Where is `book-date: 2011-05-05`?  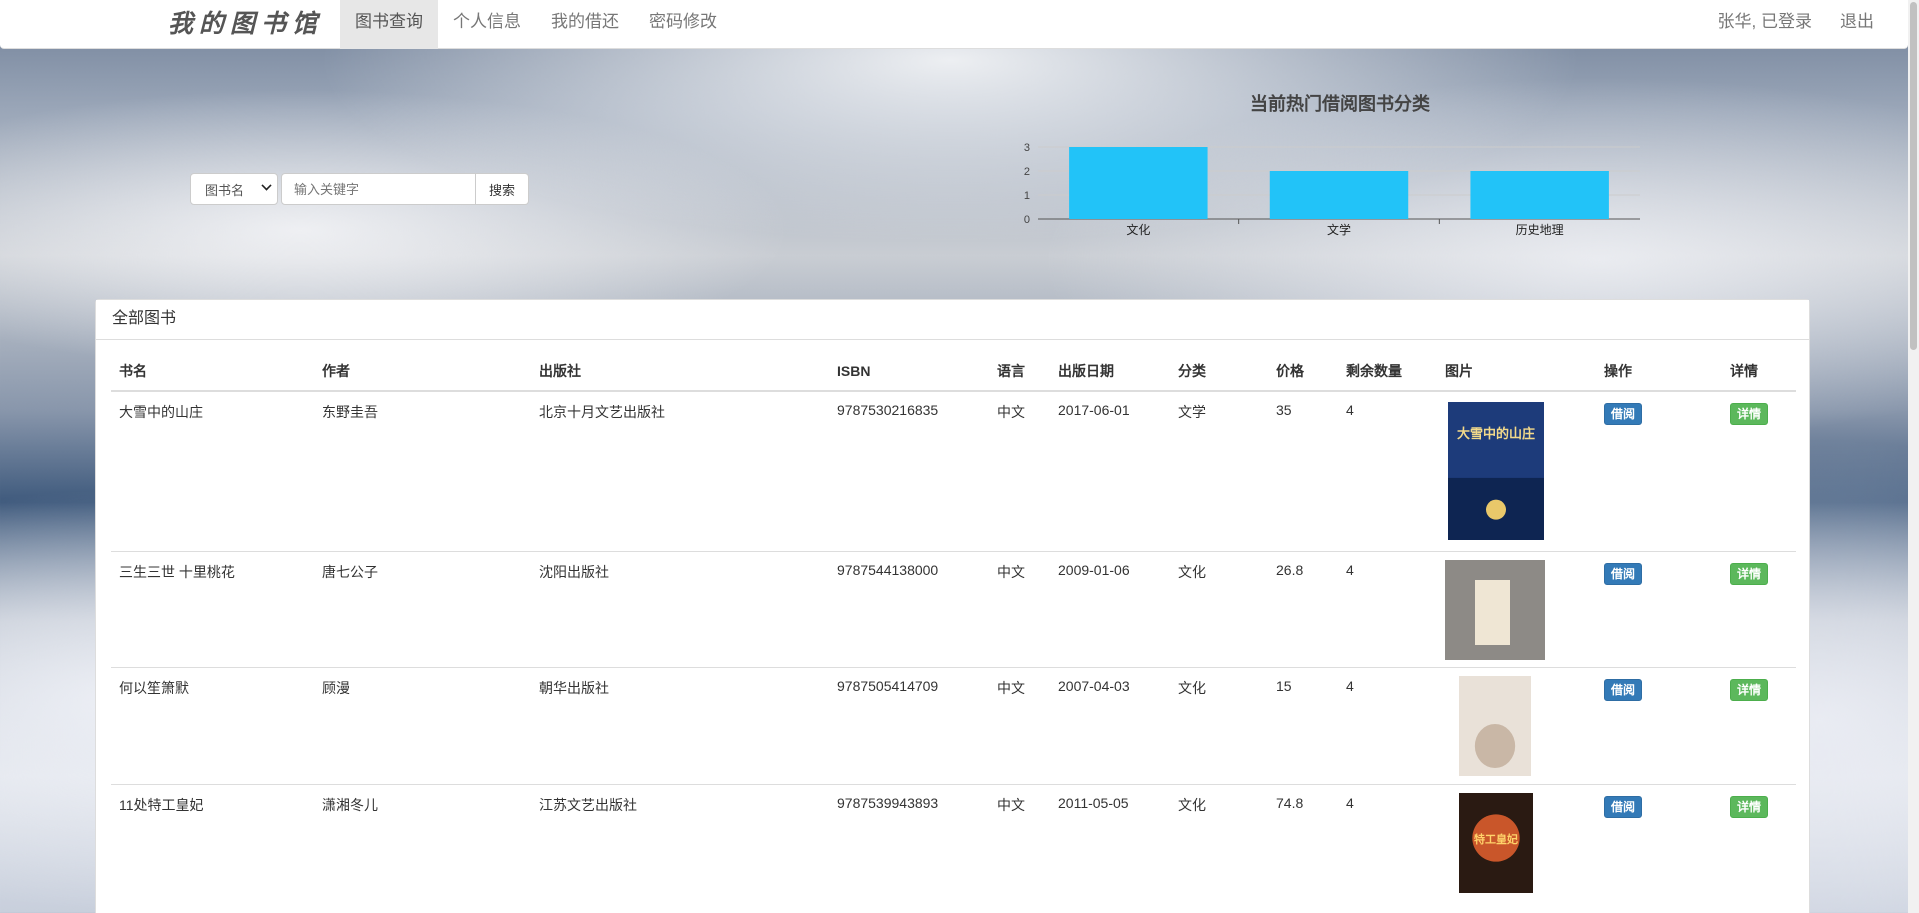
book-date: 2011-05-05 is located at coordinates (1110, 842).